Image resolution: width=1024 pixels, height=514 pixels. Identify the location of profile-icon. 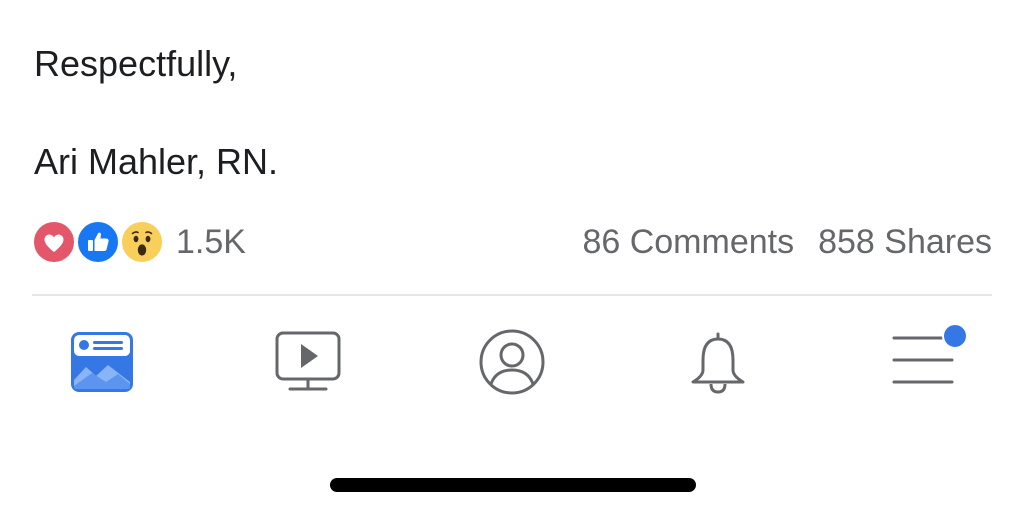
(512, 362).